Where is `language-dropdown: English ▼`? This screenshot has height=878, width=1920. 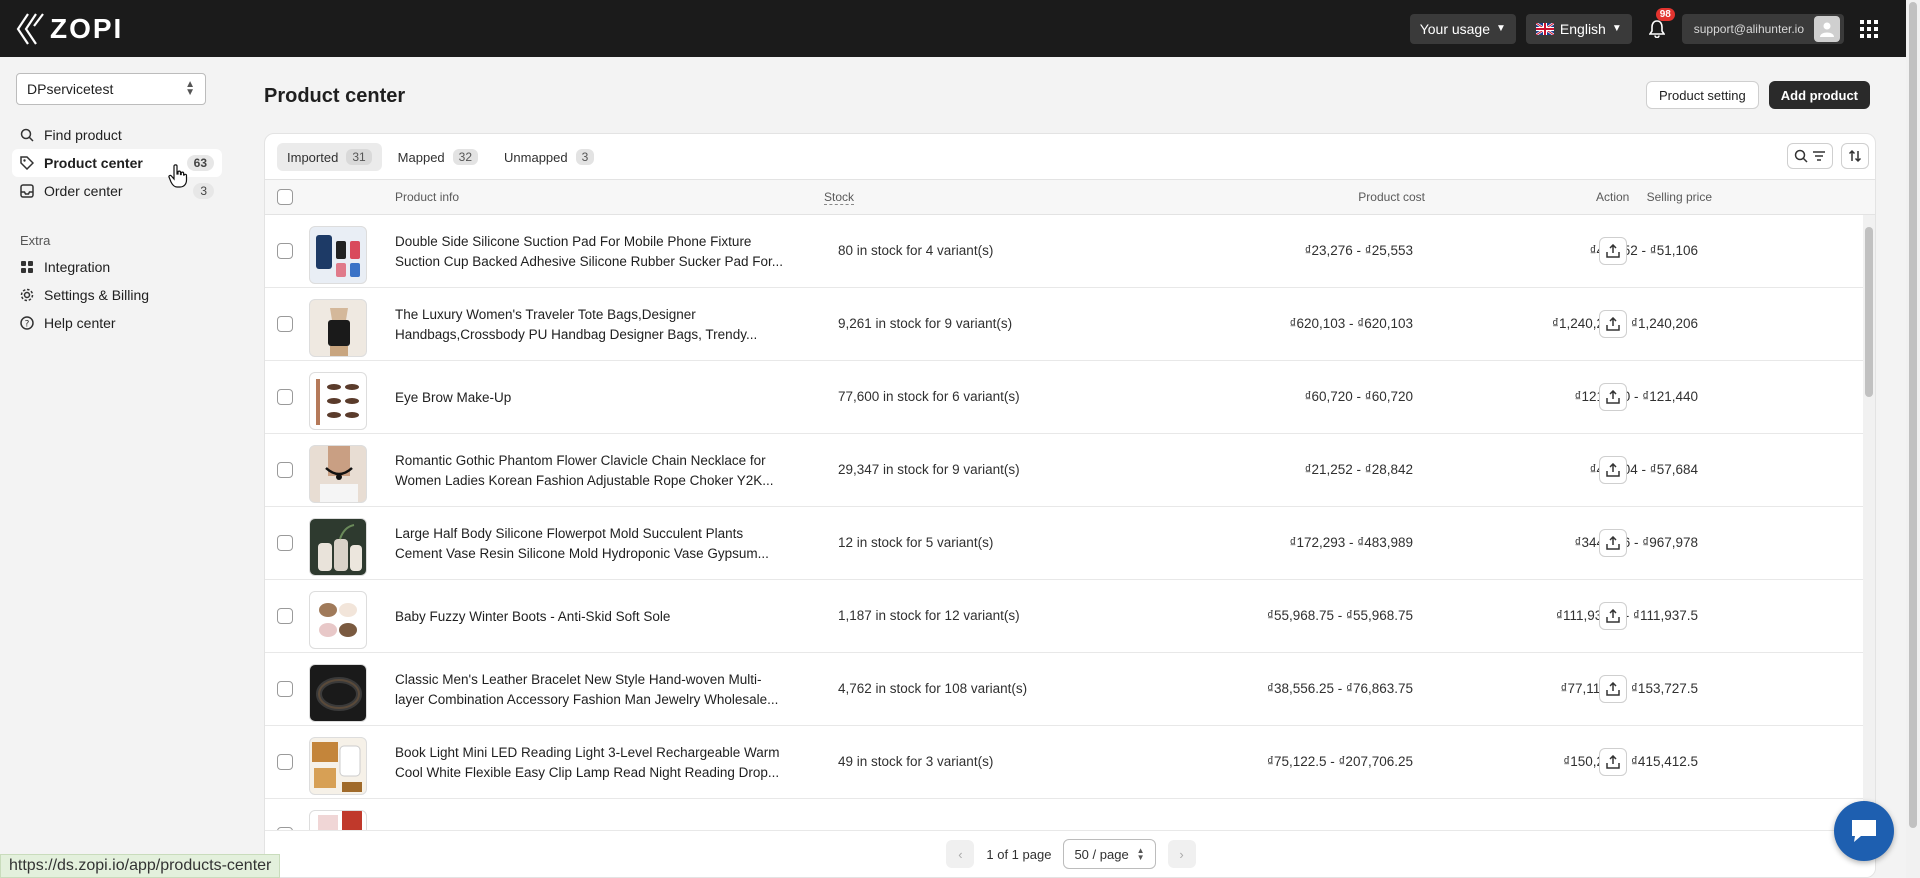
language-dropdown: English ▼ is located at coordinates (1578, 28).